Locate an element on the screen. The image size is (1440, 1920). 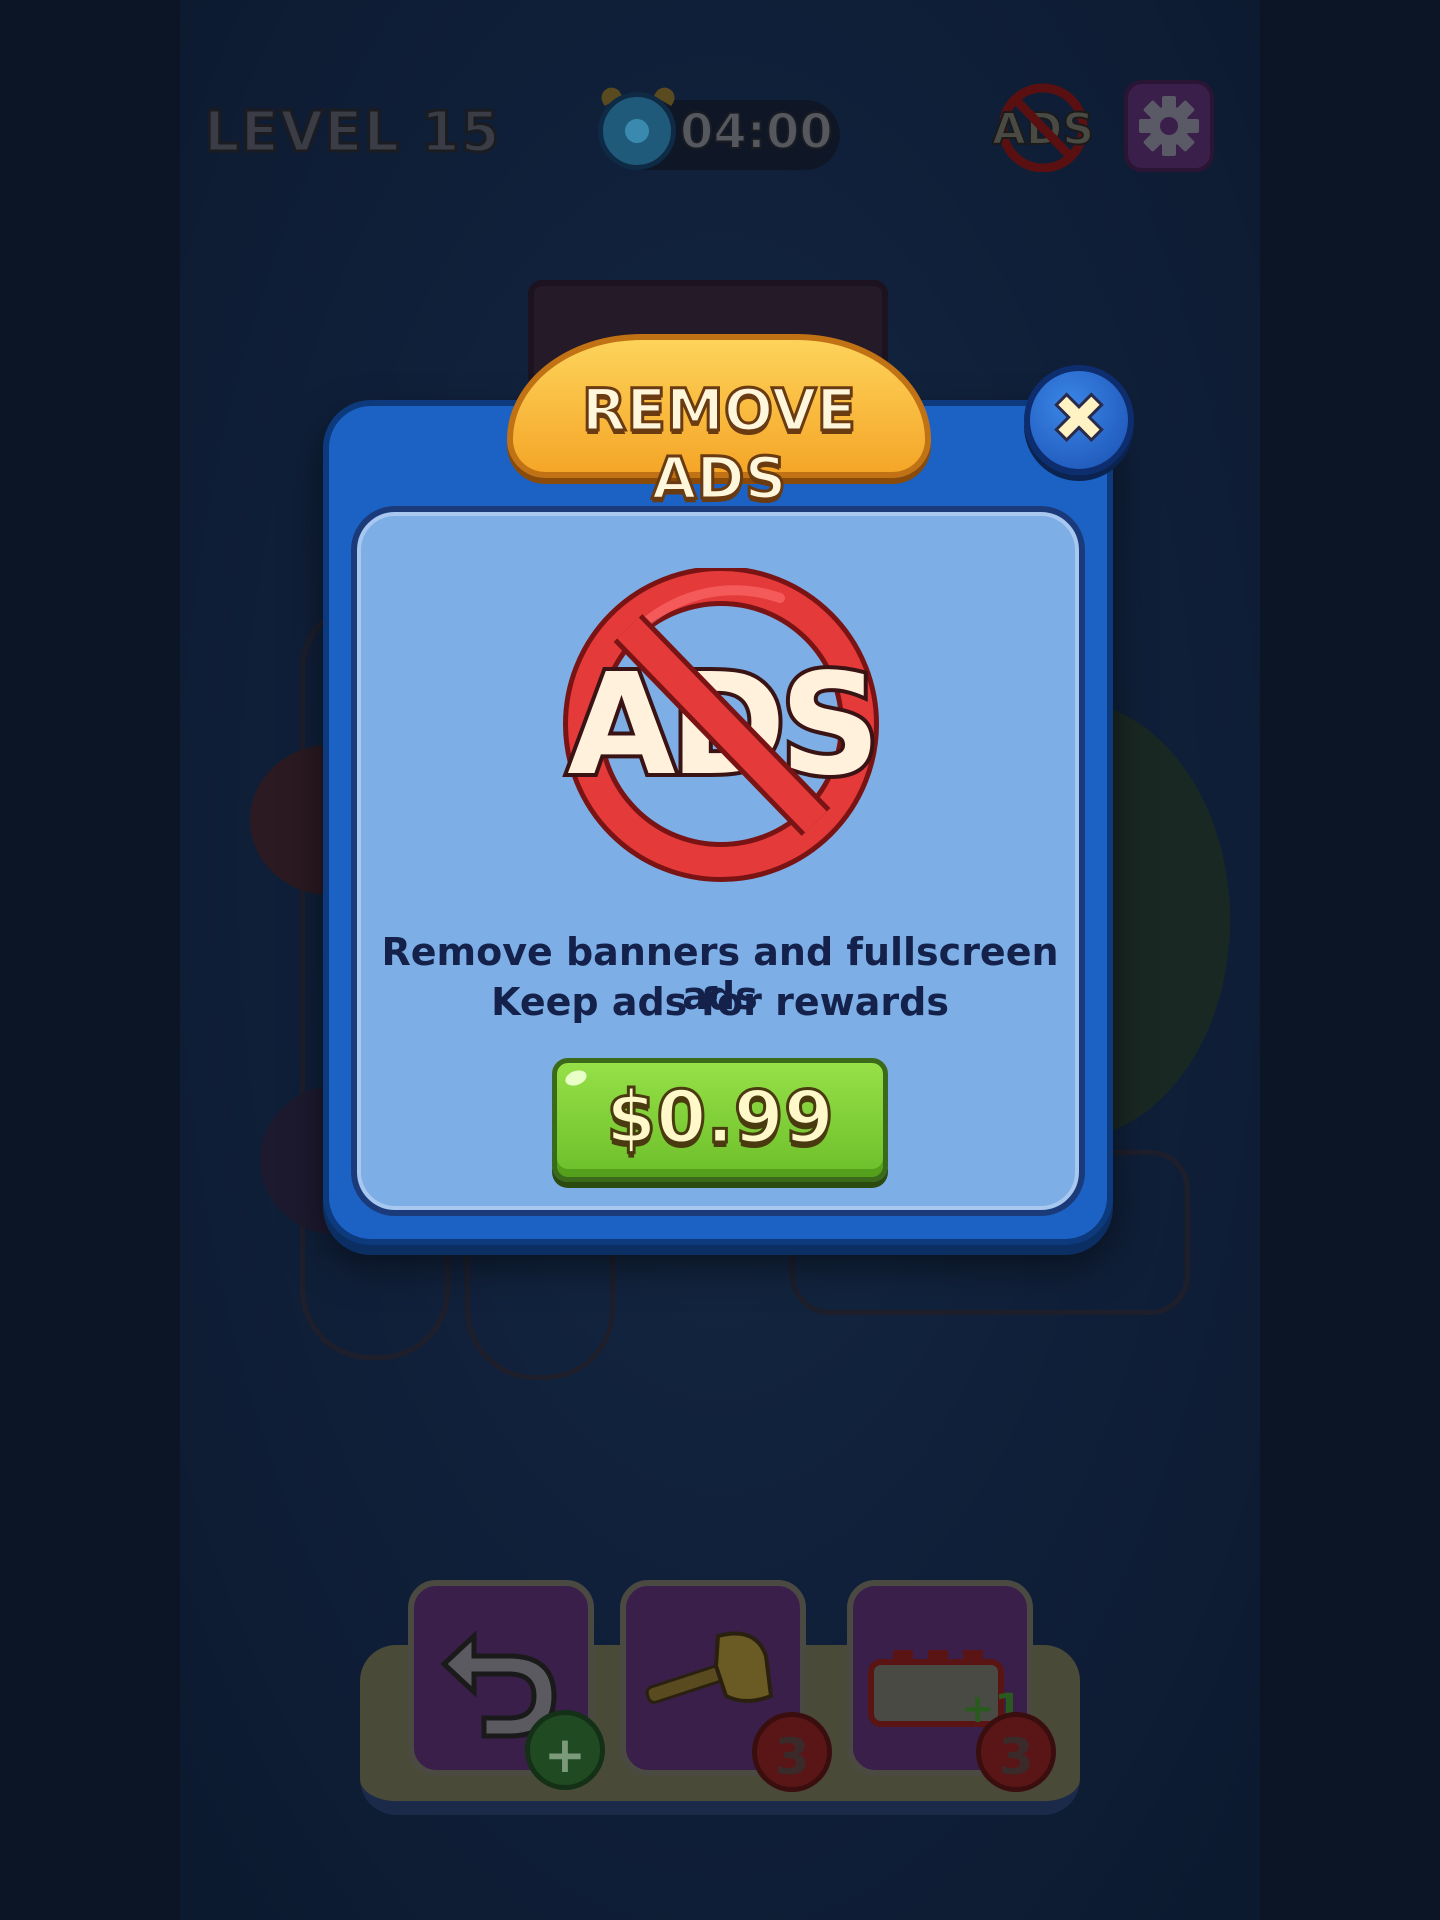
close-button: ✖ is located at coordinates (1079, 420).